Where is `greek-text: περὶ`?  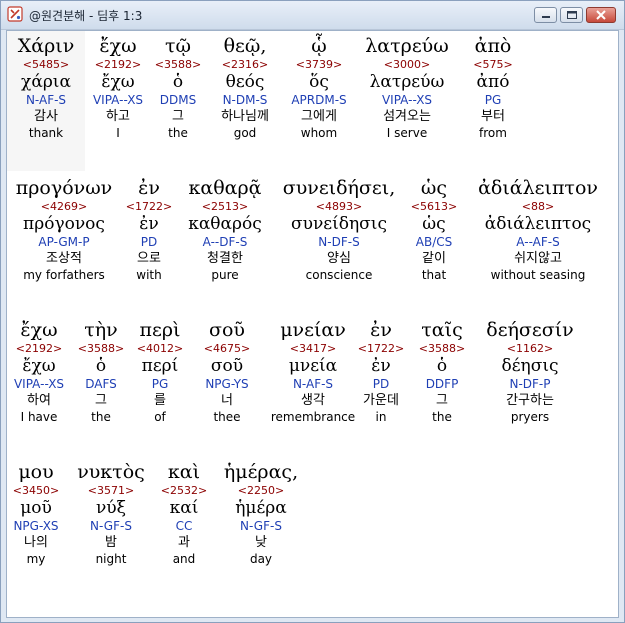
greek-text: περὶ is located at coordinates (160, 330).